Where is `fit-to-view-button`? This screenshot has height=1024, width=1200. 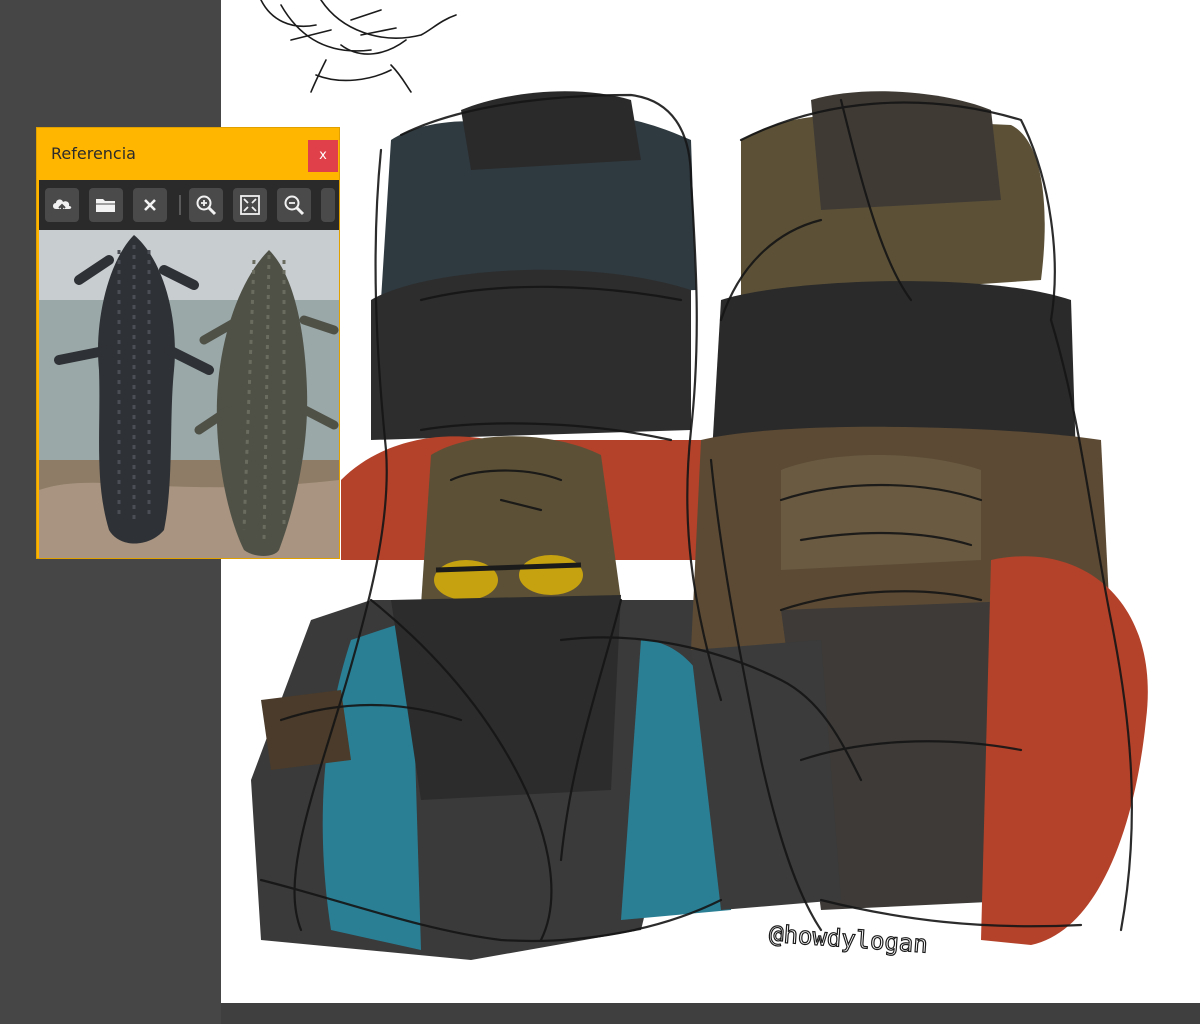
fit-to-view-button is located at coordinates (250, 205).